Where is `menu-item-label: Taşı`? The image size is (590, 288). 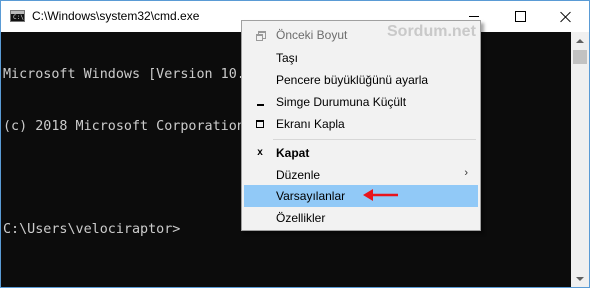 menu-item-label: Taşı is located at coordinates (287, 58).